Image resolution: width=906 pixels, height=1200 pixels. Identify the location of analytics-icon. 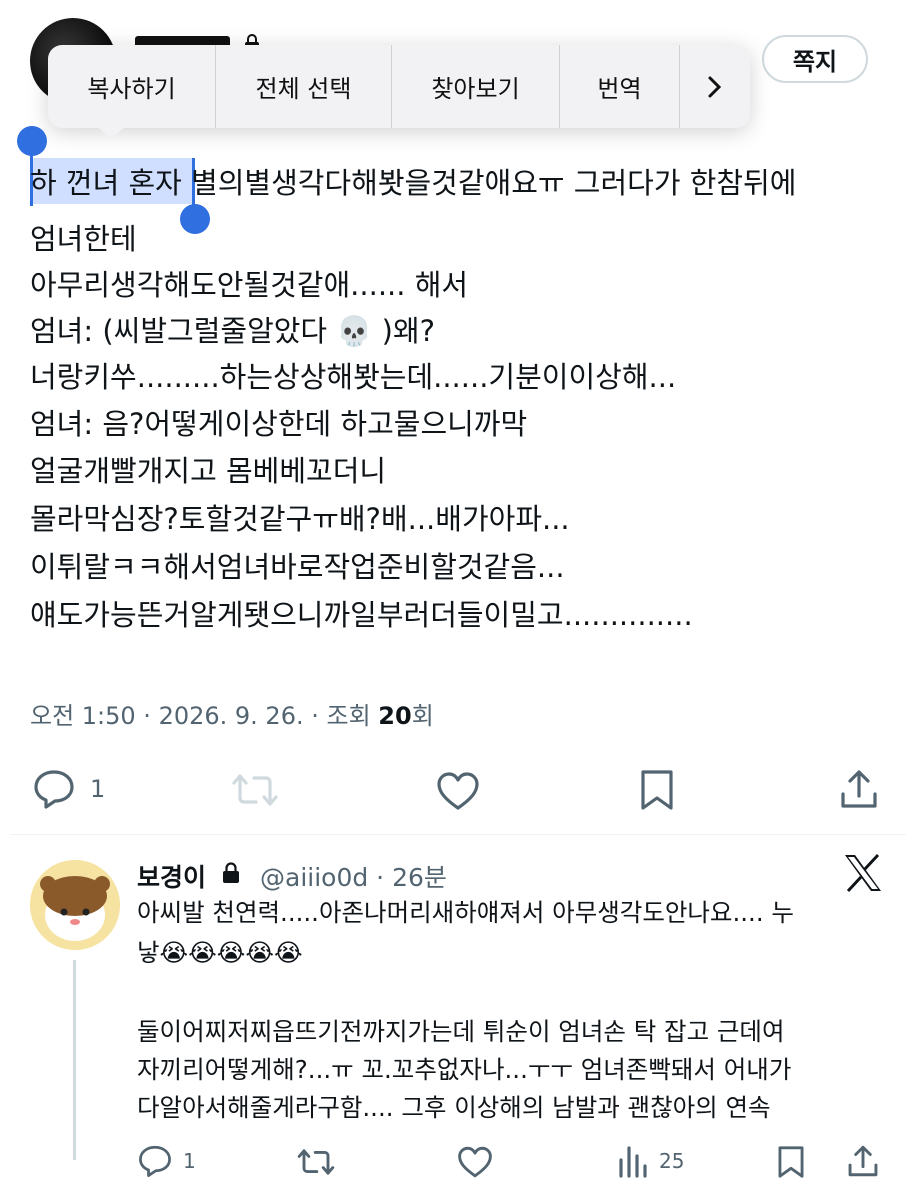
(633, 1162).